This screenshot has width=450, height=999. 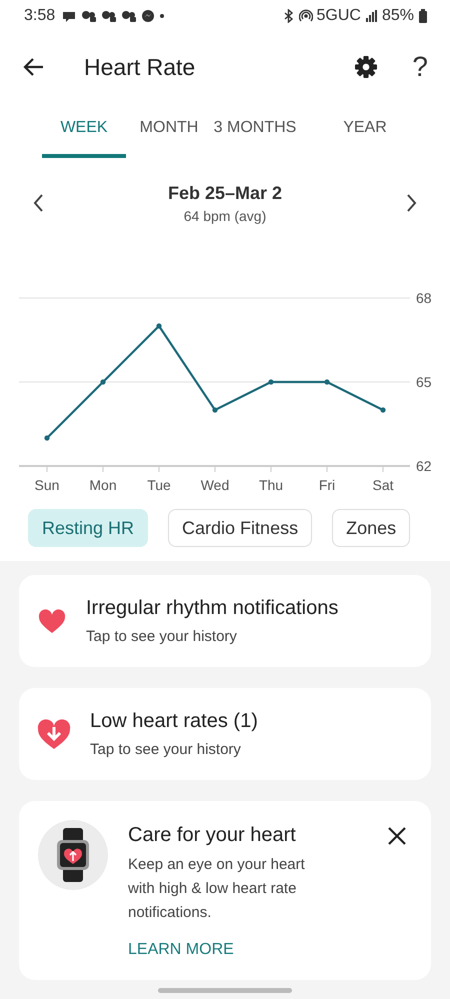 What do you see at coordinates (255, 130) in the screenshot?
I see `period-tab: 3 MONTHS` at bounding box center [255, 130].